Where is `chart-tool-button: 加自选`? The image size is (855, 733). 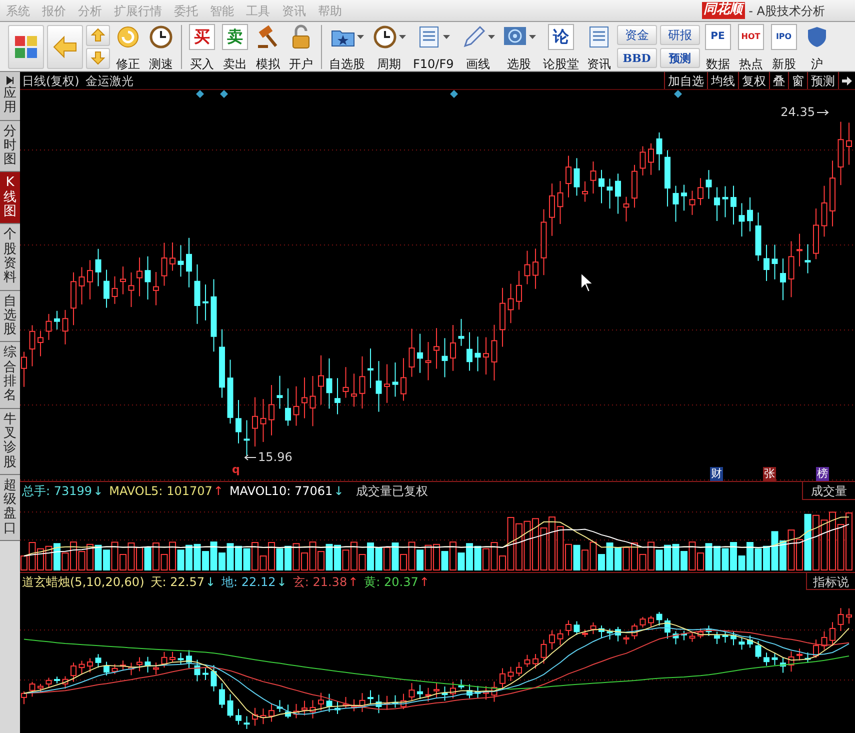
chart-tool-button: 加自选 is located at coordinates (685, 80).